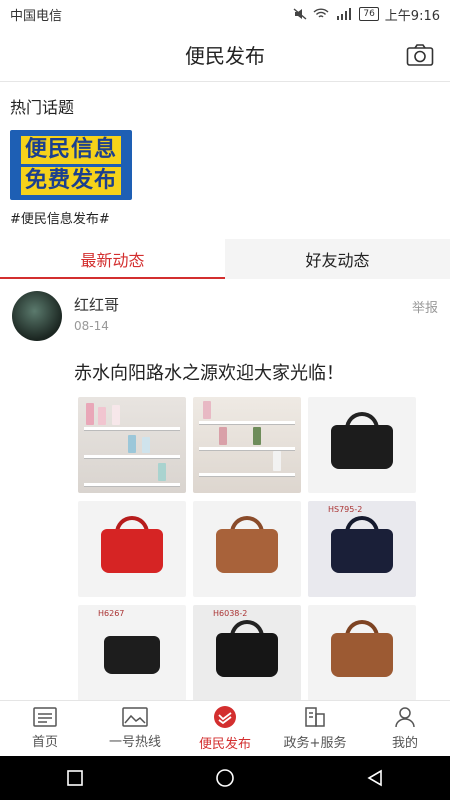 Image resolution: width=450 pixels, height=800 pixels. I want to click on image-tag-8: H6038-2, so click(230, 613).